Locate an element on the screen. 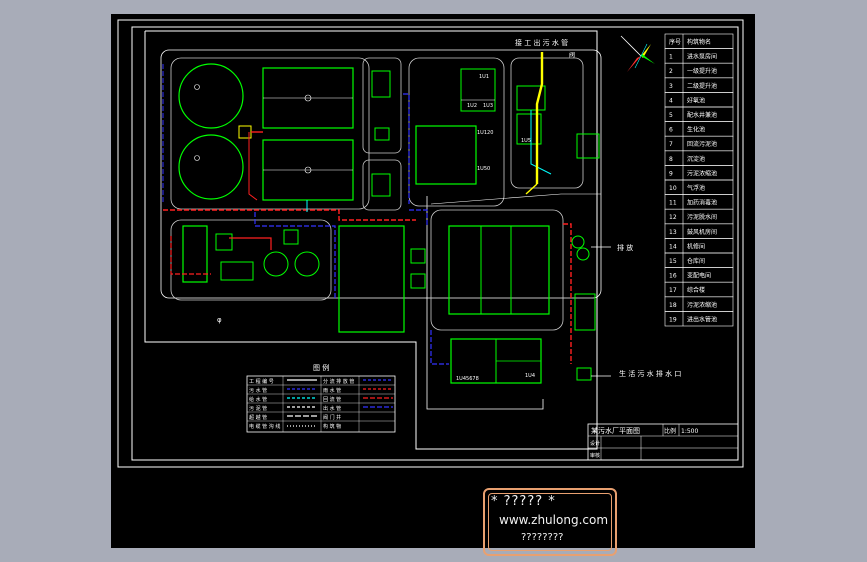  outlet-label: 排 放 is located at coordinates (625, 247).